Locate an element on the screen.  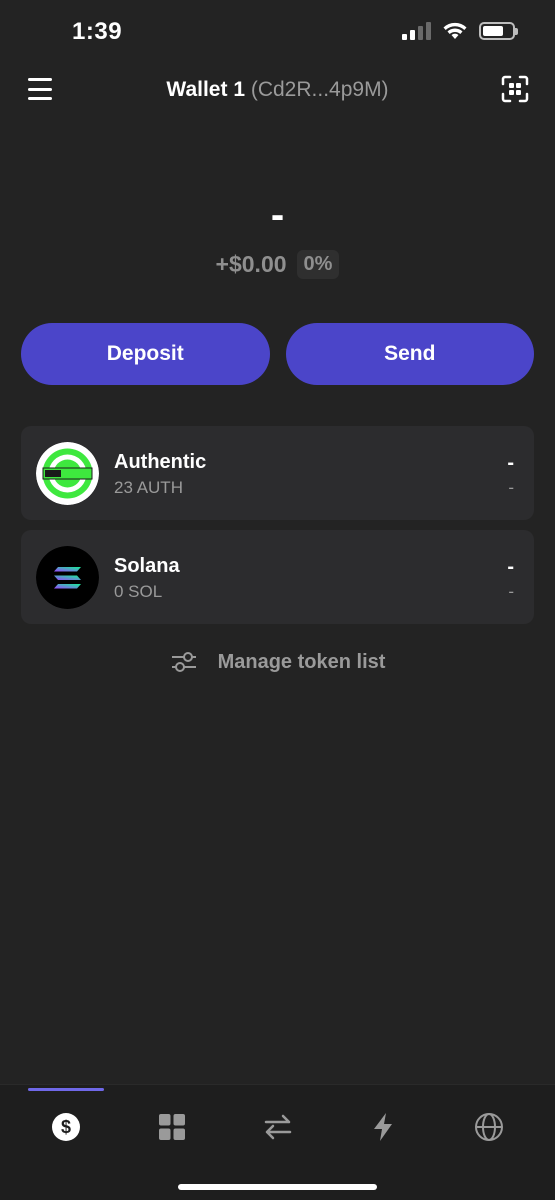
authentic-logo-icon is located at coordinates (67, 473).